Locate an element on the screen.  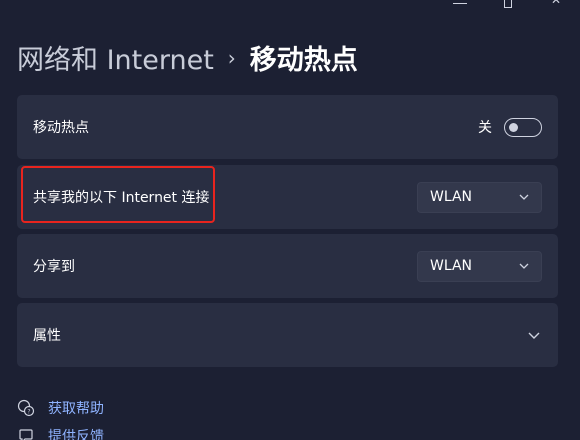
give-feedback-link: 提供反馈 is located at coordinates (60, 431).